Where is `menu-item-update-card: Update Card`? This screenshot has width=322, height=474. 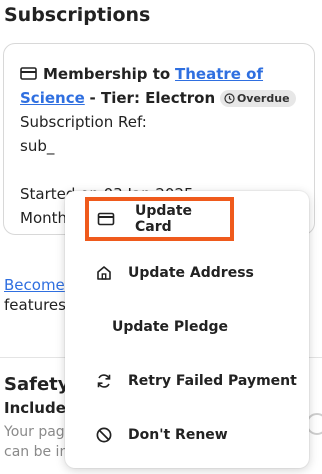 menu-item-update-card: Update Card is located at coordinates (159, 219).